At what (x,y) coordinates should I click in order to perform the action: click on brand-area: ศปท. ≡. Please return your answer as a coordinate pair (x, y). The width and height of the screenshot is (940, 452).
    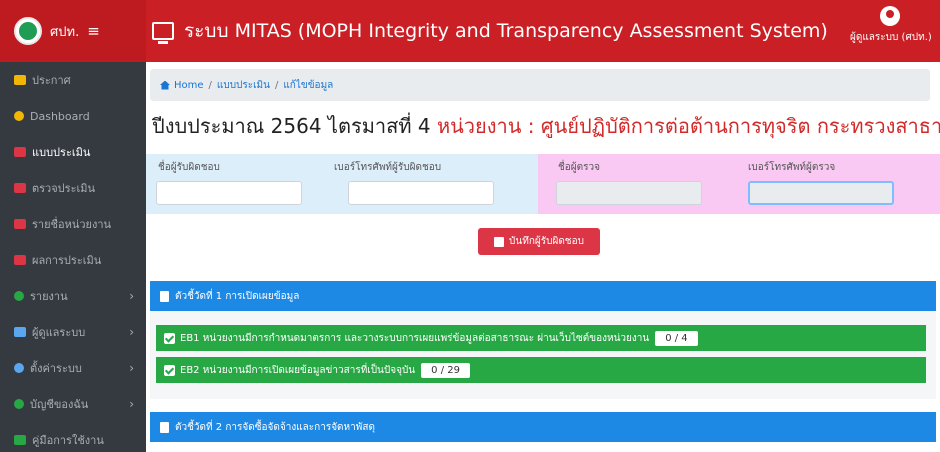
    Looking at the image, I should click on (73, 31).